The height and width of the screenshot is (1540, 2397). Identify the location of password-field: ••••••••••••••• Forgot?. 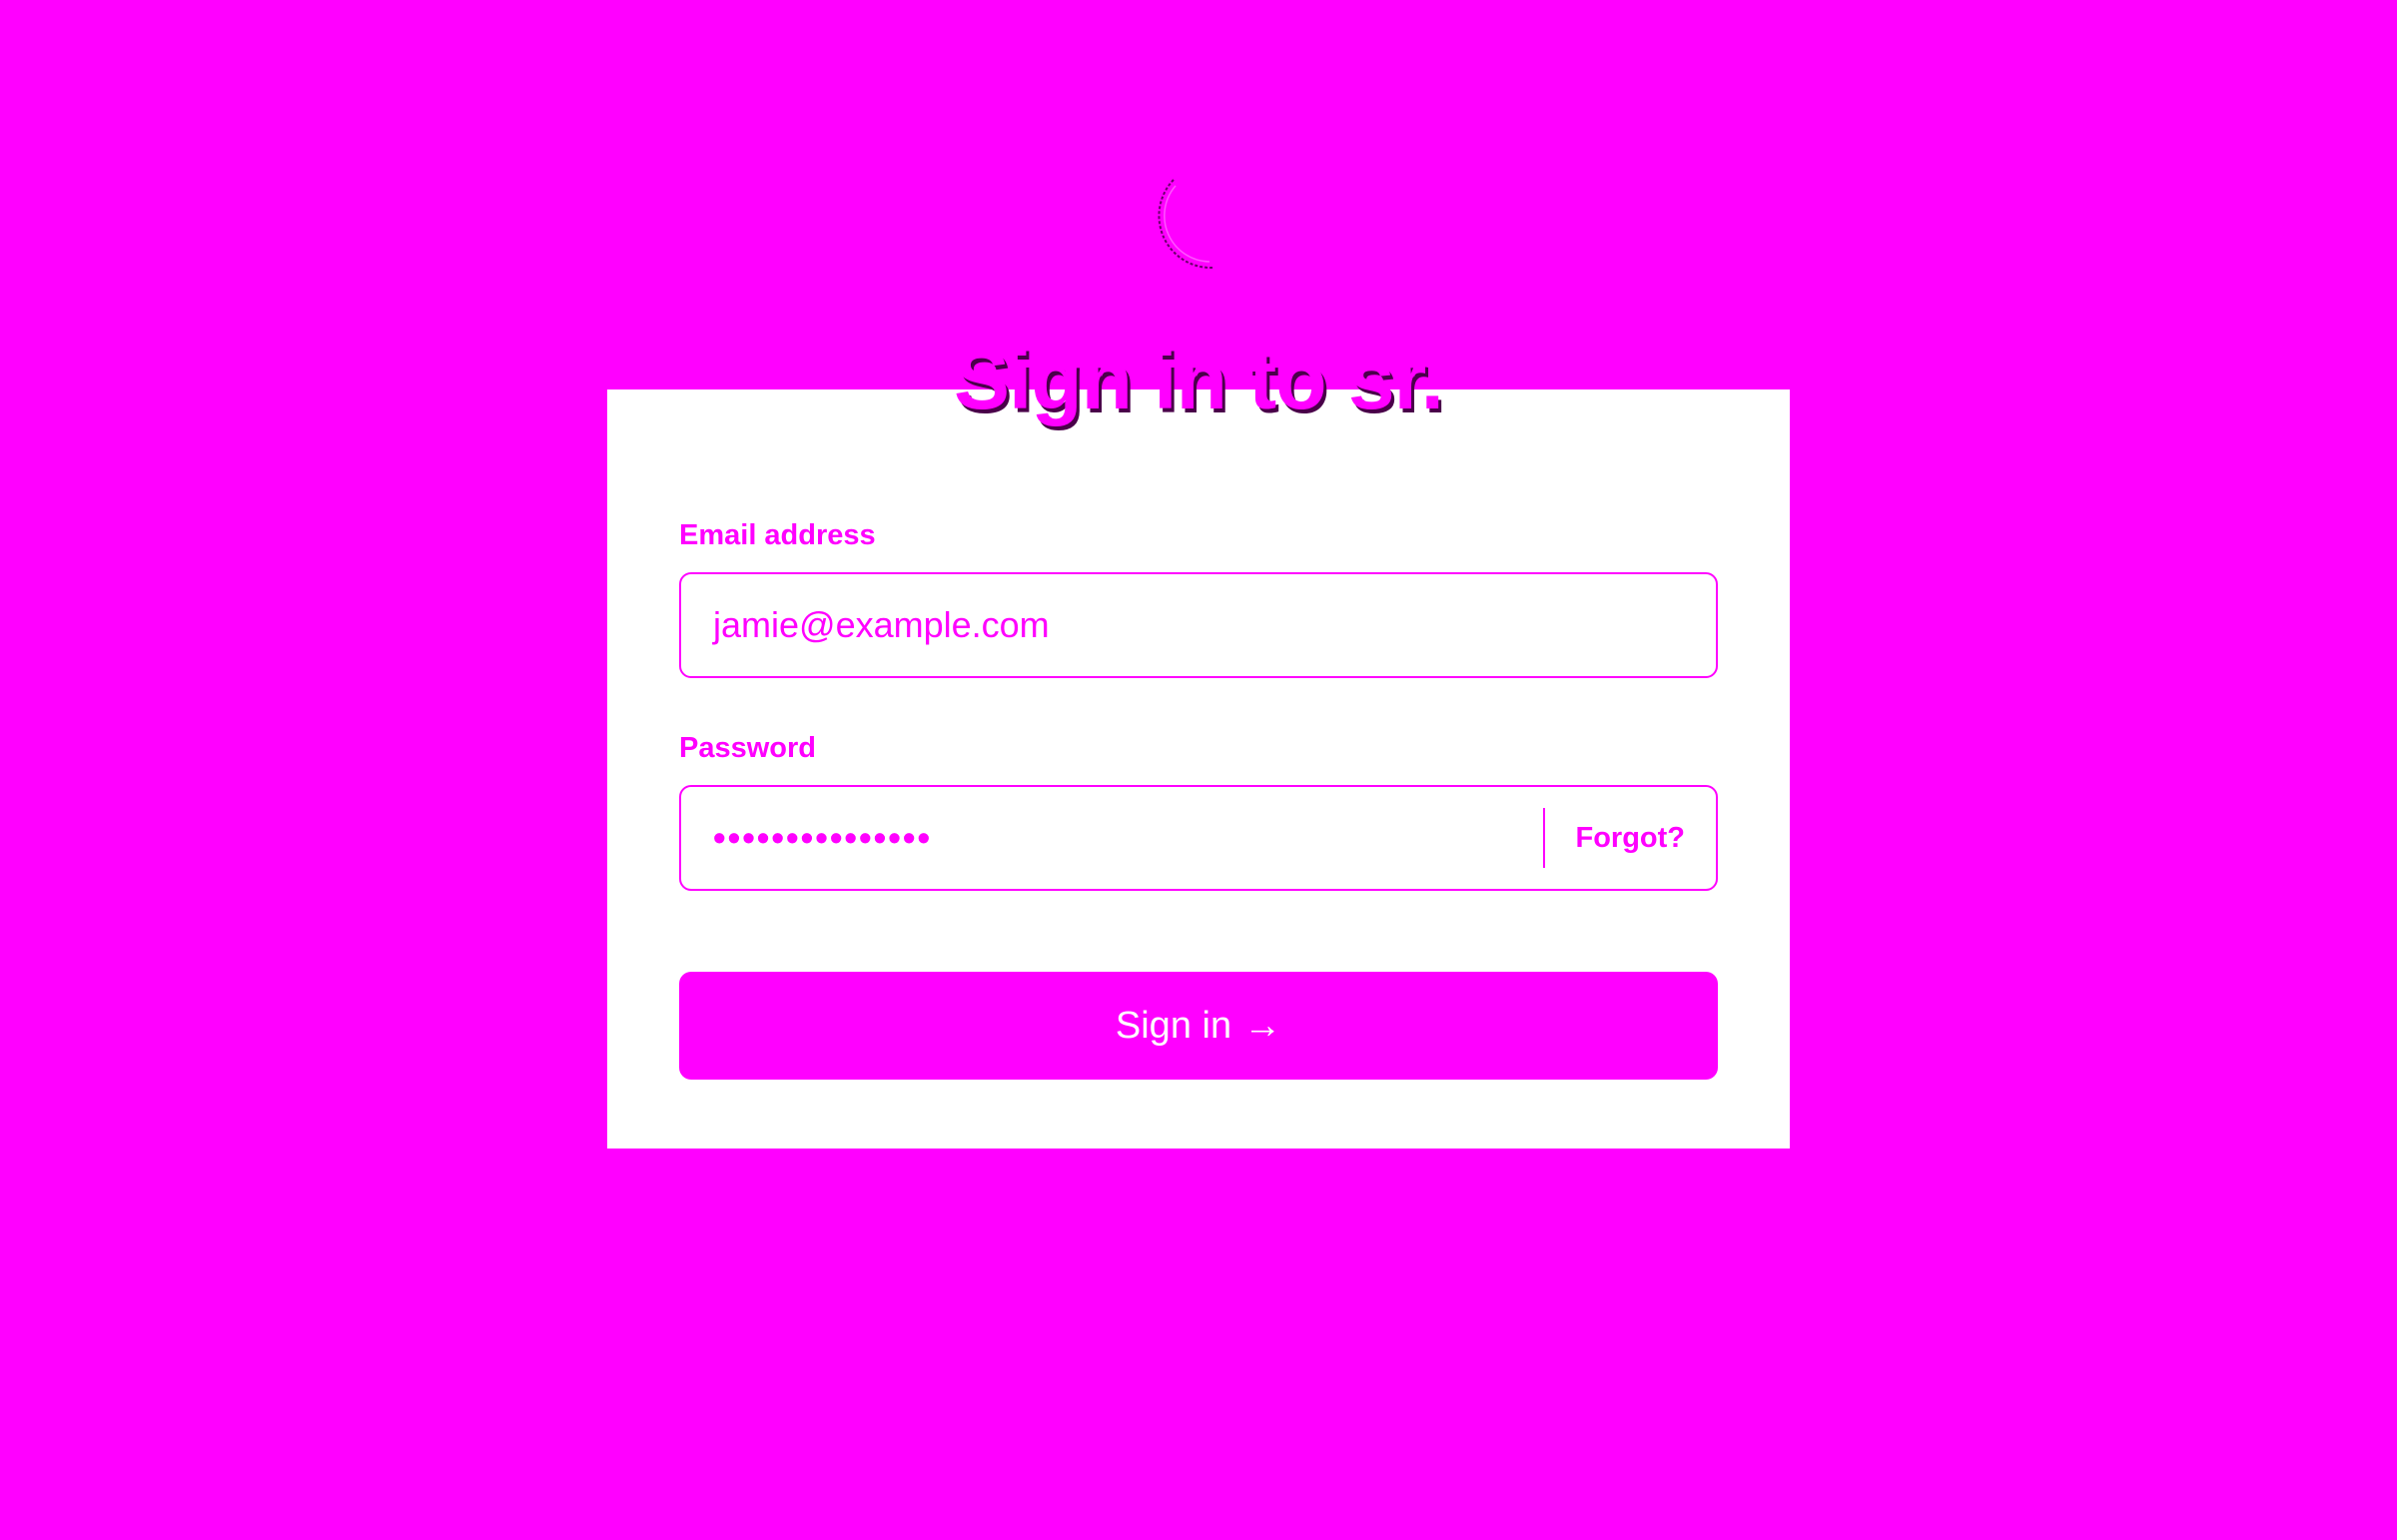
(1198, 838).